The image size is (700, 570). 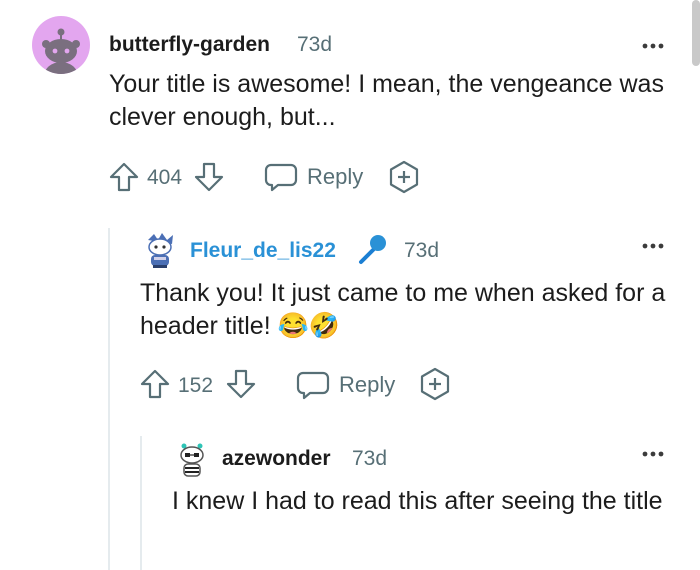 I want to click on microphone-icon, so click(x=372, y=249).